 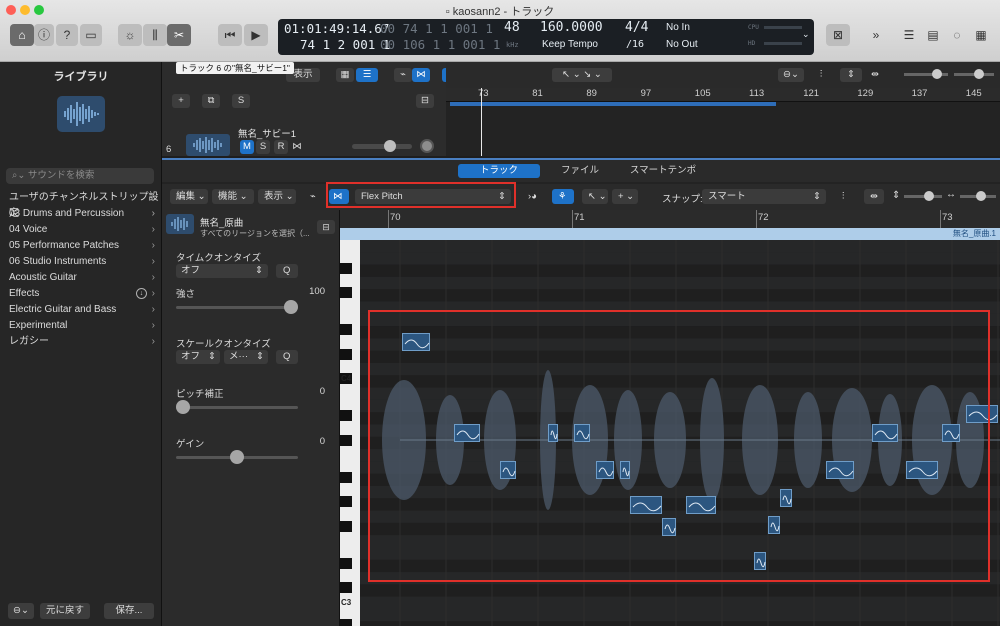 I want to click on editor-ruler: 70 71 72 73, so click(x=670, y=219).